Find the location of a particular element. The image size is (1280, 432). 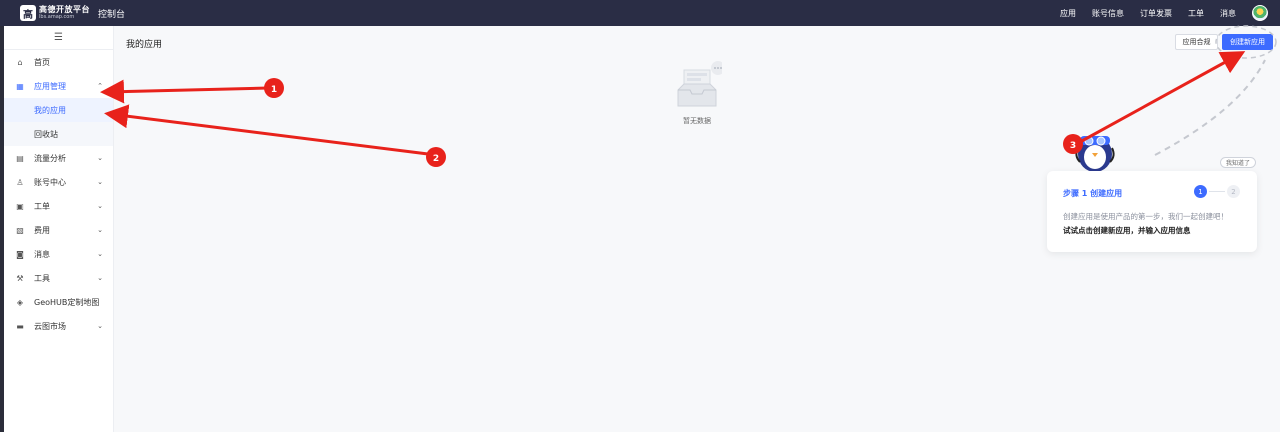

mascot-penguin-icon is located at coordinates (1095, 154).